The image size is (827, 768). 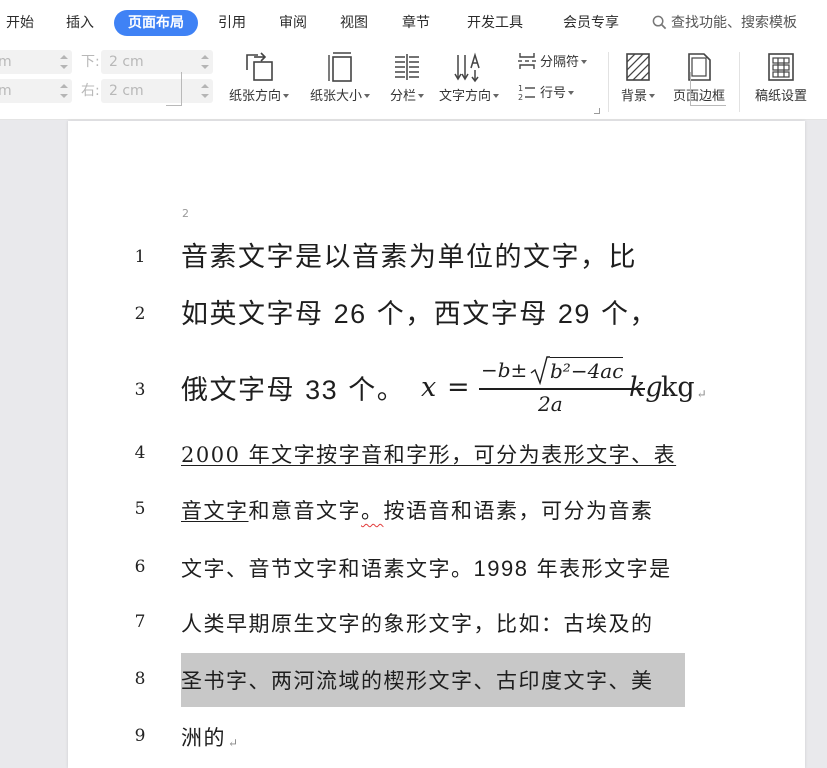 I want to click on document-line-highlighted: 圣书字、两河流域的楔形文字、古印度文字、美, so click(x=417, y=680).